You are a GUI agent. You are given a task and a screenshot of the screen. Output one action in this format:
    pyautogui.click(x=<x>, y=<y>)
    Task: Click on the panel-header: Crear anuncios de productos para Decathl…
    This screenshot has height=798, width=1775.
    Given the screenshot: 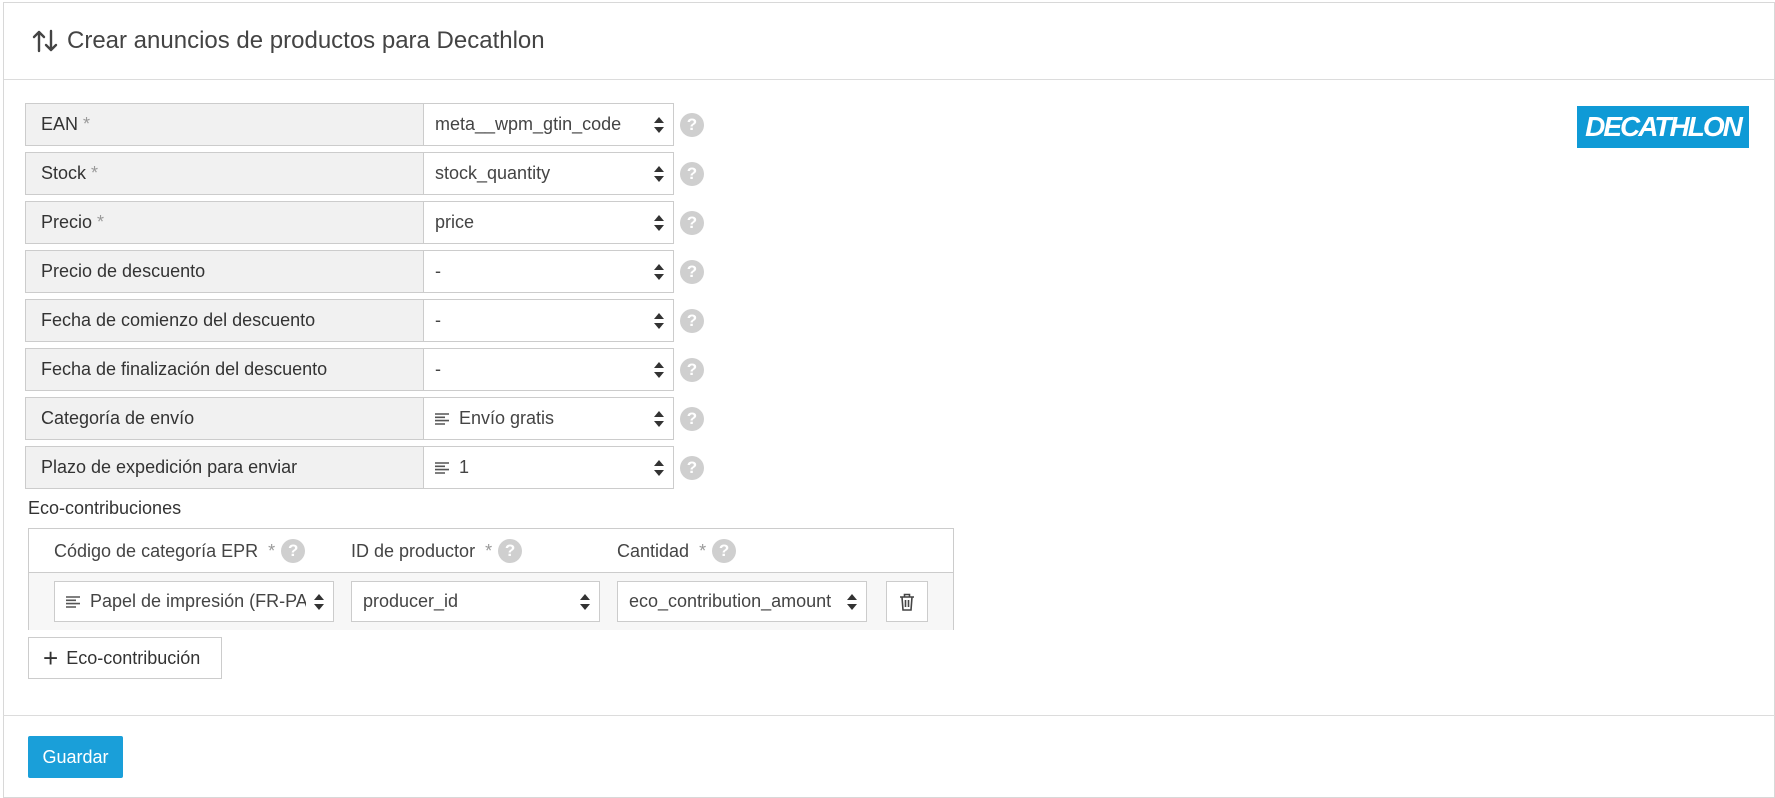 What is the action you would take?
    pyautogui.click(x=889, y=41)
    